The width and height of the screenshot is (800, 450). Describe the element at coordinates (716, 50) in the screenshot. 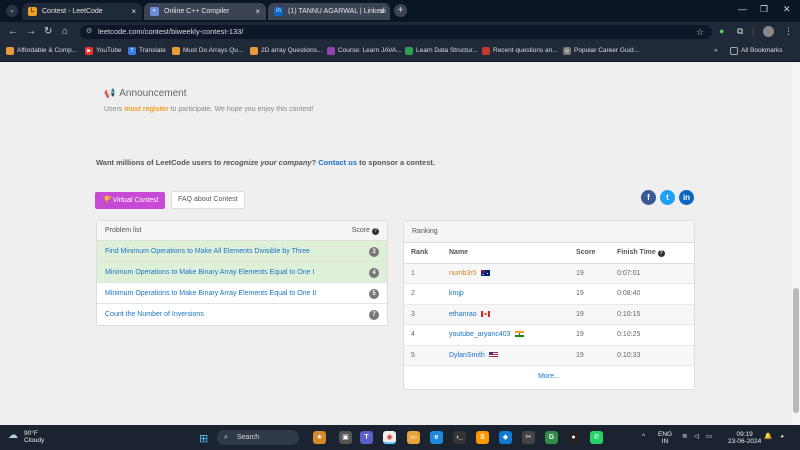

I see `bookmarks-overflow-icon: »` at that location.